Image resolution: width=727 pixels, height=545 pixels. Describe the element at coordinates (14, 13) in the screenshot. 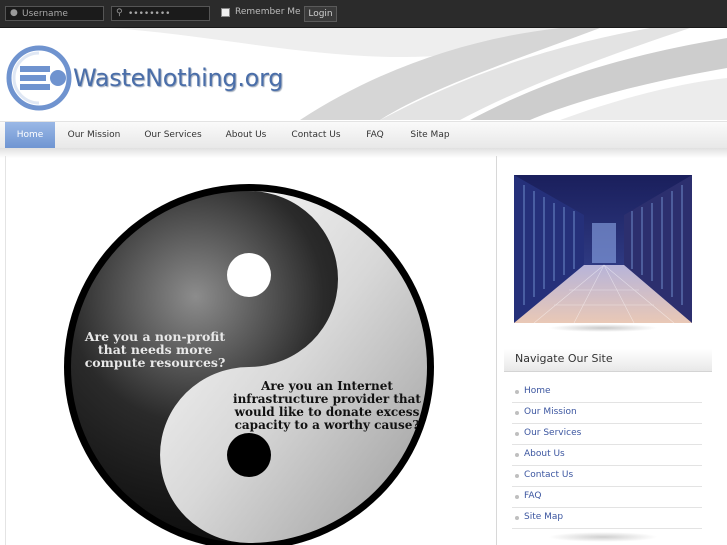

I see `user-icon: ●` at that location.